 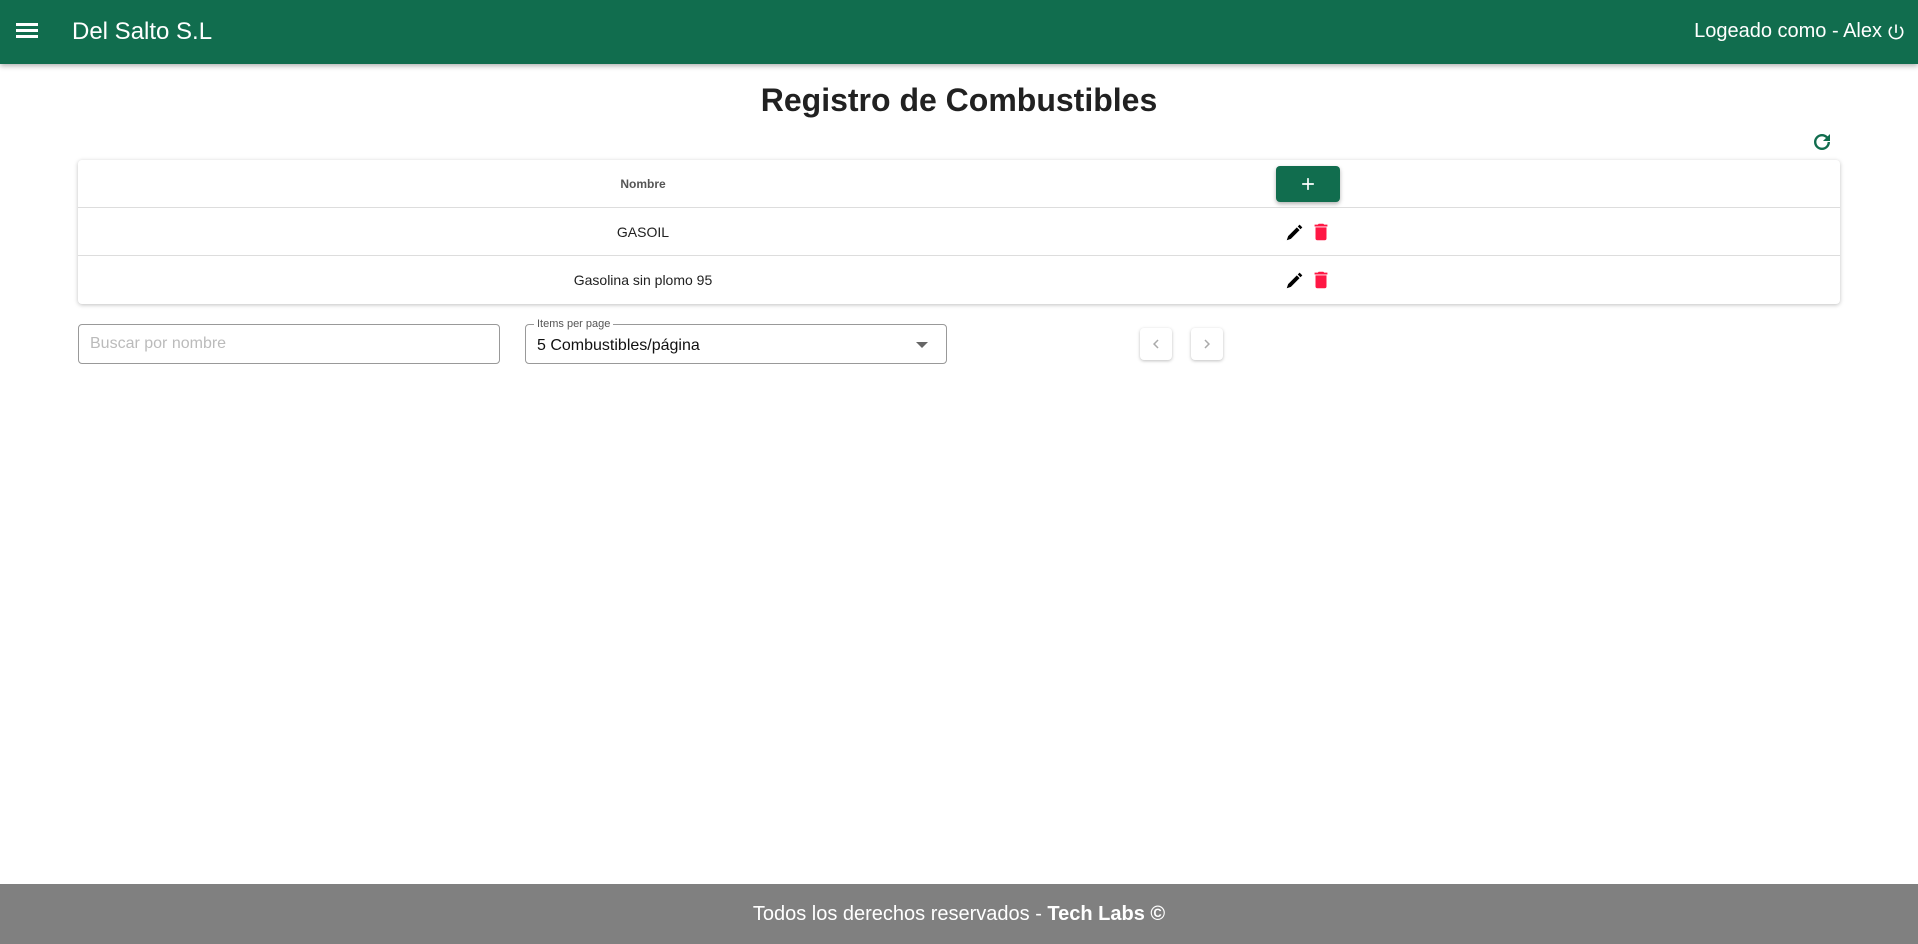 I want to click on table-row: Gasolina sin plomo 95, so click(x=959, y=280).